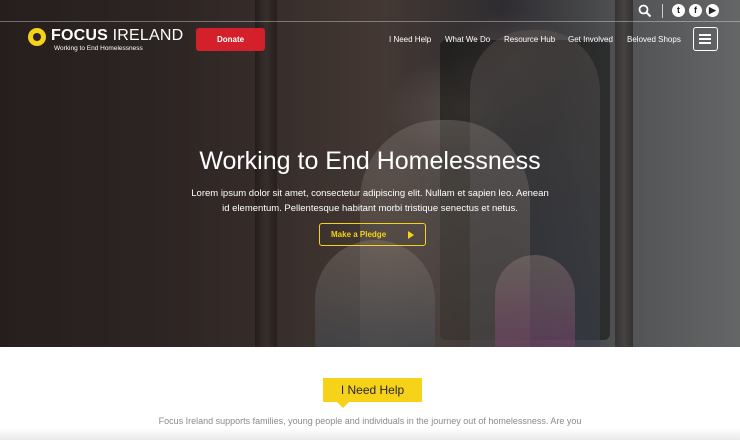  I want to click on youtube-icon: ▶, so click(712, 10).